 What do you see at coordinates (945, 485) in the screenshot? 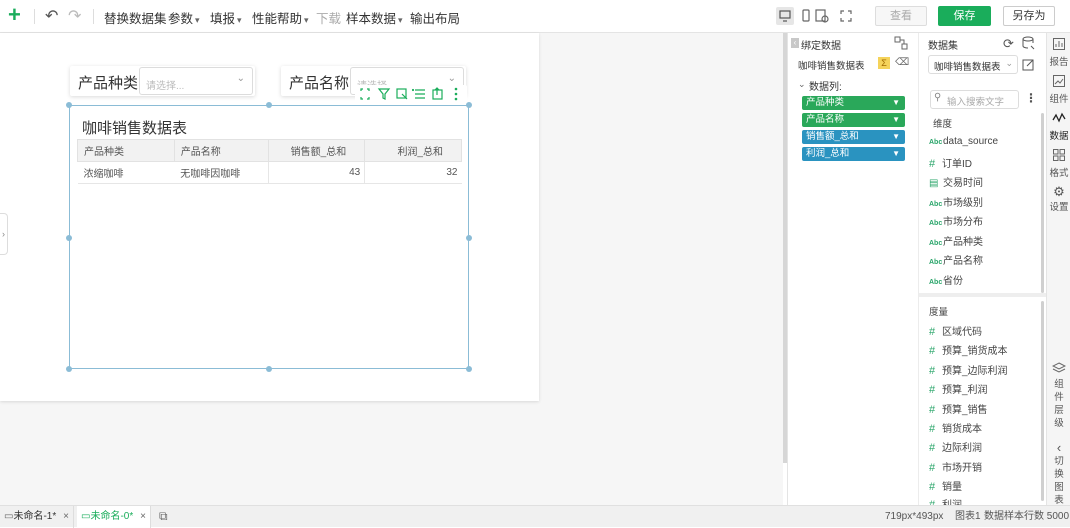
I see `measure-field: # 销量` at bounding box center [945, 485].